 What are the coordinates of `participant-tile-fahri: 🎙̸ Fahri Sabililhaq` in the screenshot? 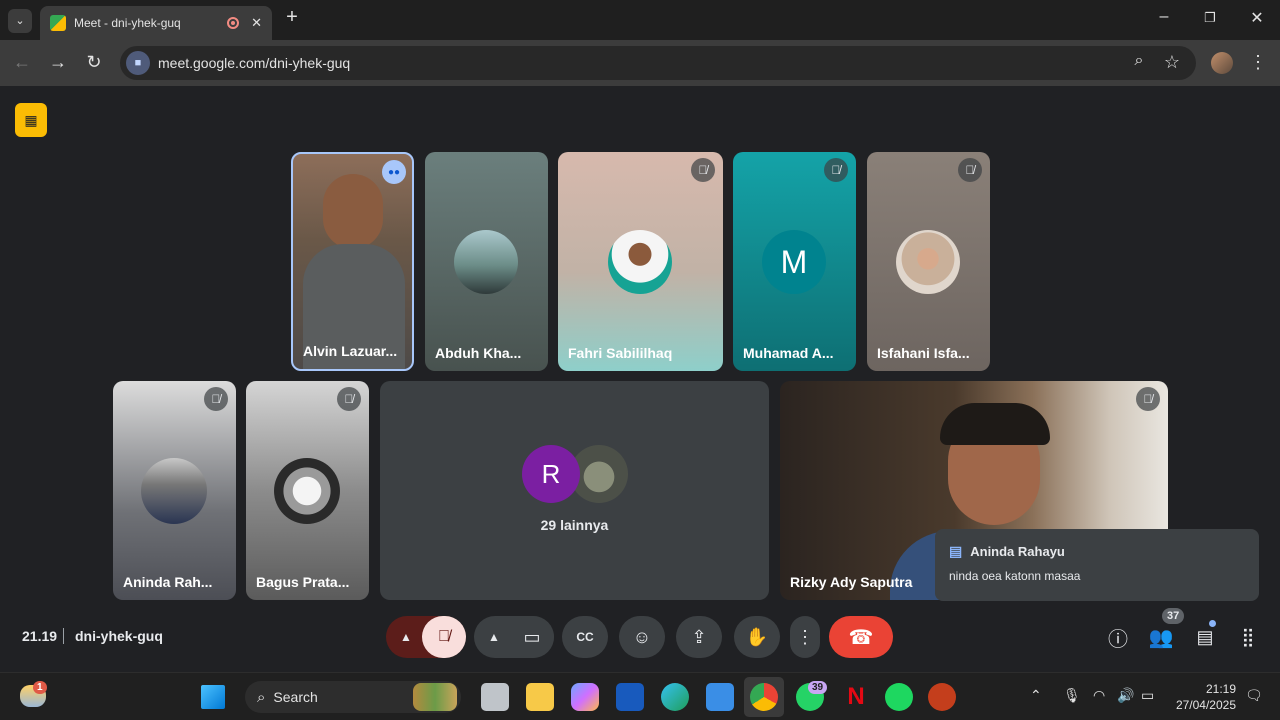 It's located at (640, 261).